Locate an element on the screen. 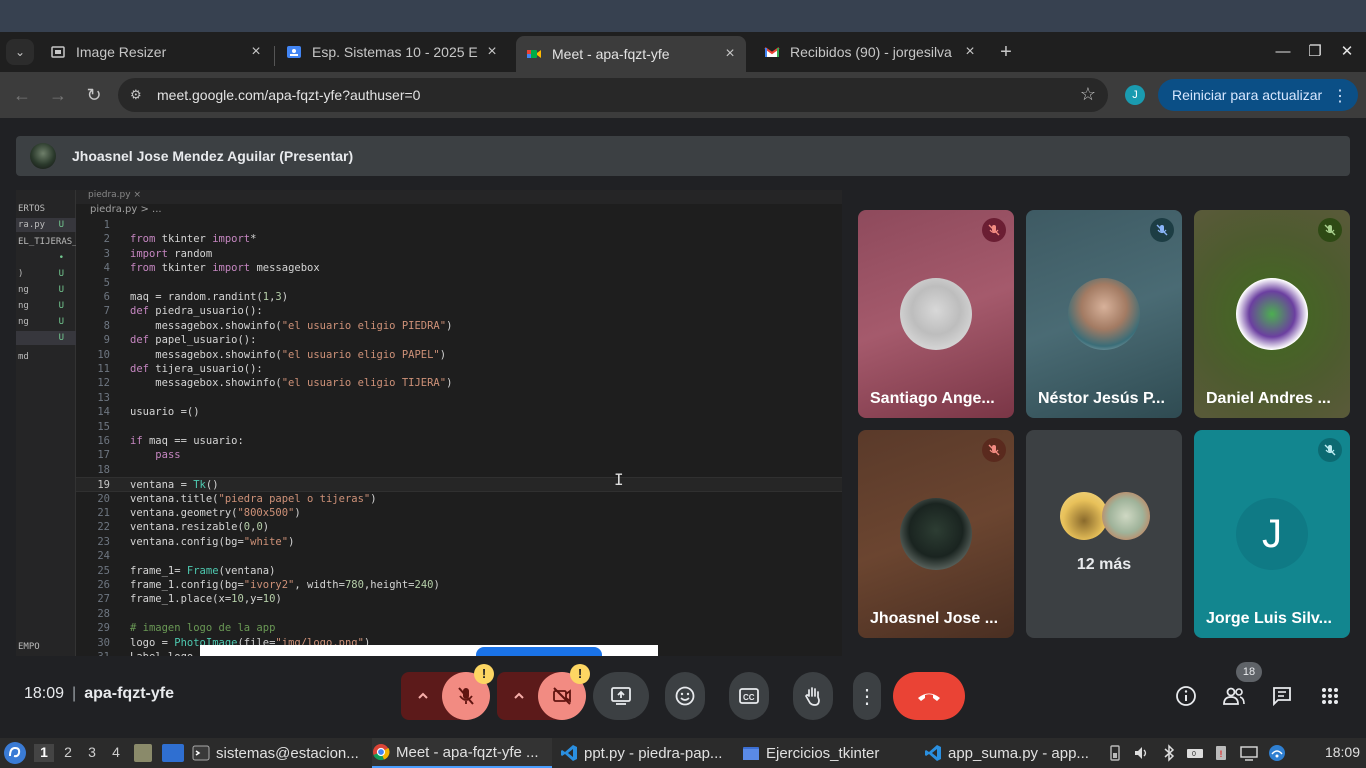  more-participants-tile: 12 más is located at coordinates (1104, 534).